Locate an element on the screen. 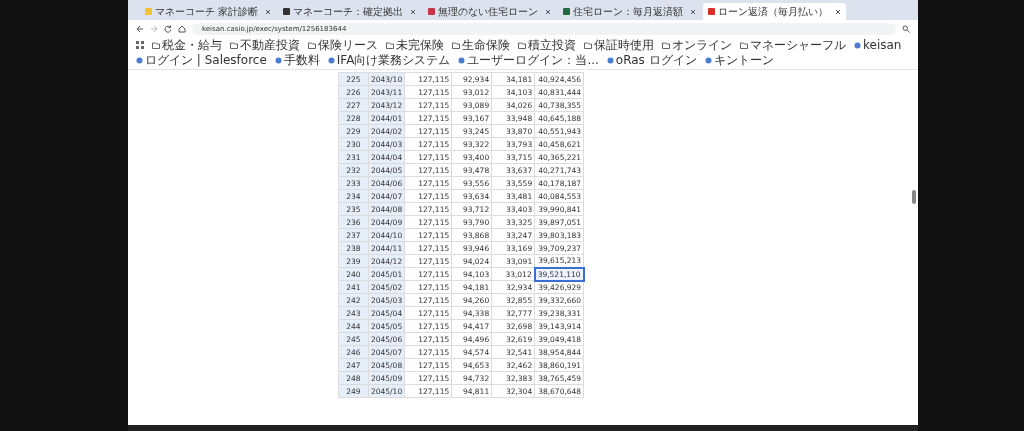 The height and width of the screenshot is (431, 1024). browser-tab: ローン返済（毎月払い） is located at coordinates (775, 11).